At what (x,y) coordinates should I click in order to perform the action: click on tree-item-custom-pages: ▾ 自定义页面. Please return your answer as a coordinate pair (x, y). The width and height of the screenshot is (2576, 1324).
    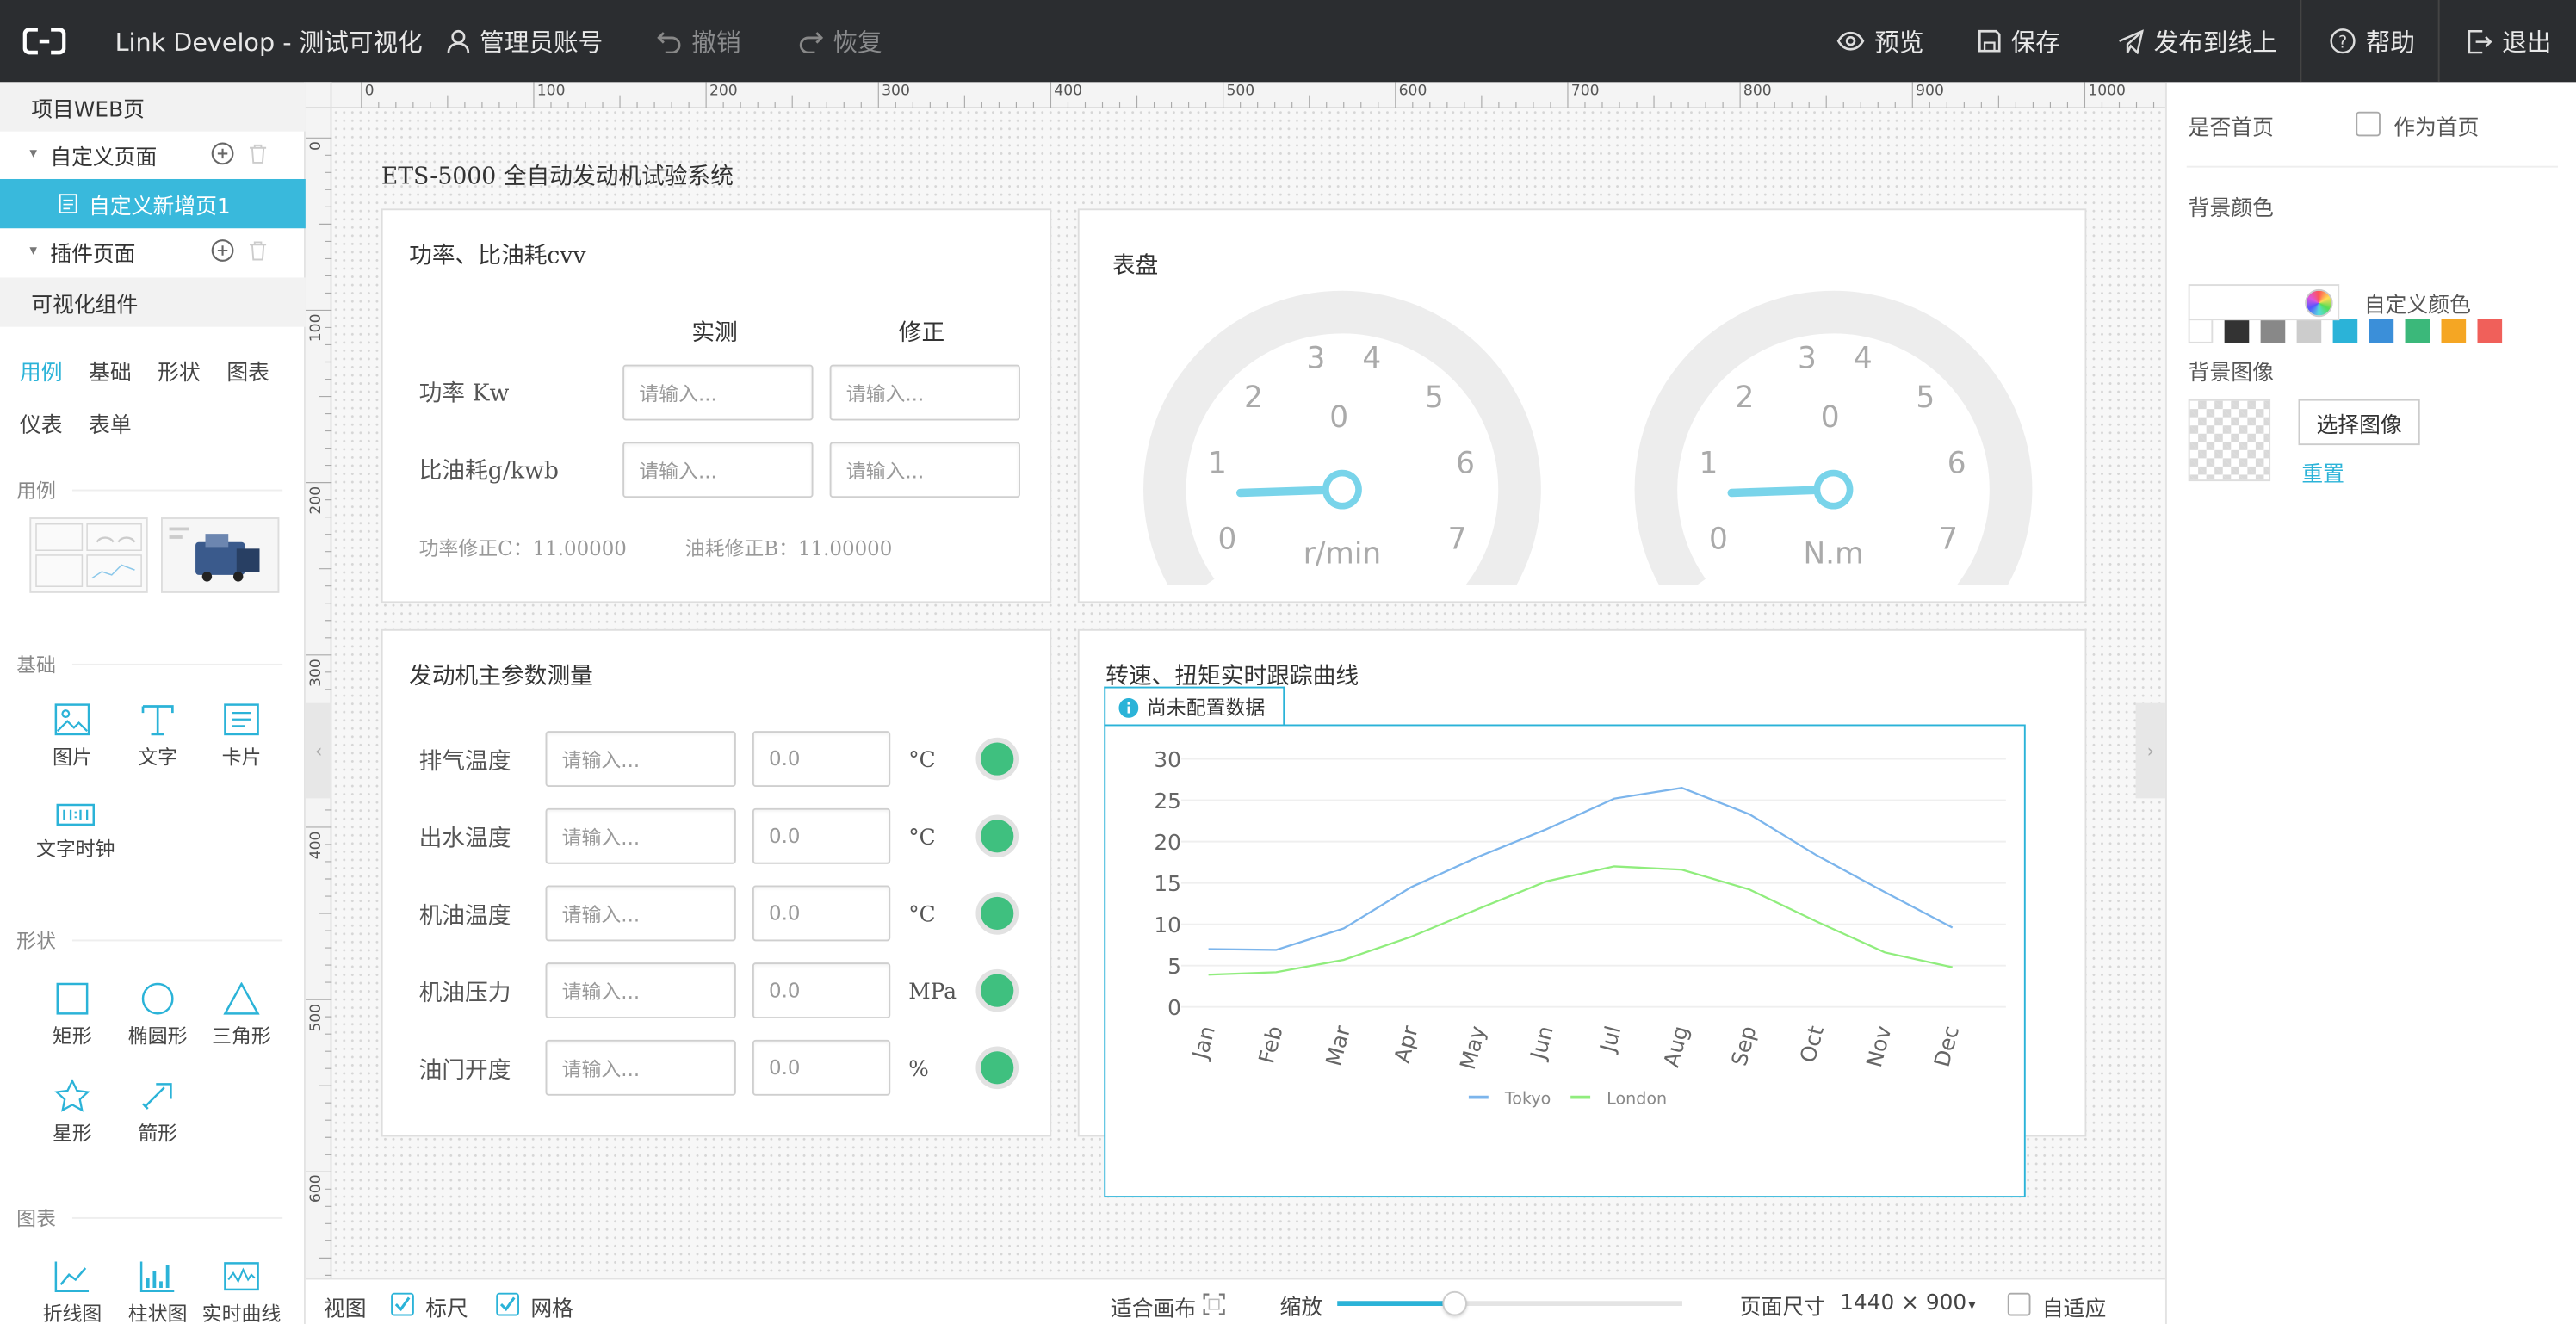
    Looking at the image, I should click on (153, 154).